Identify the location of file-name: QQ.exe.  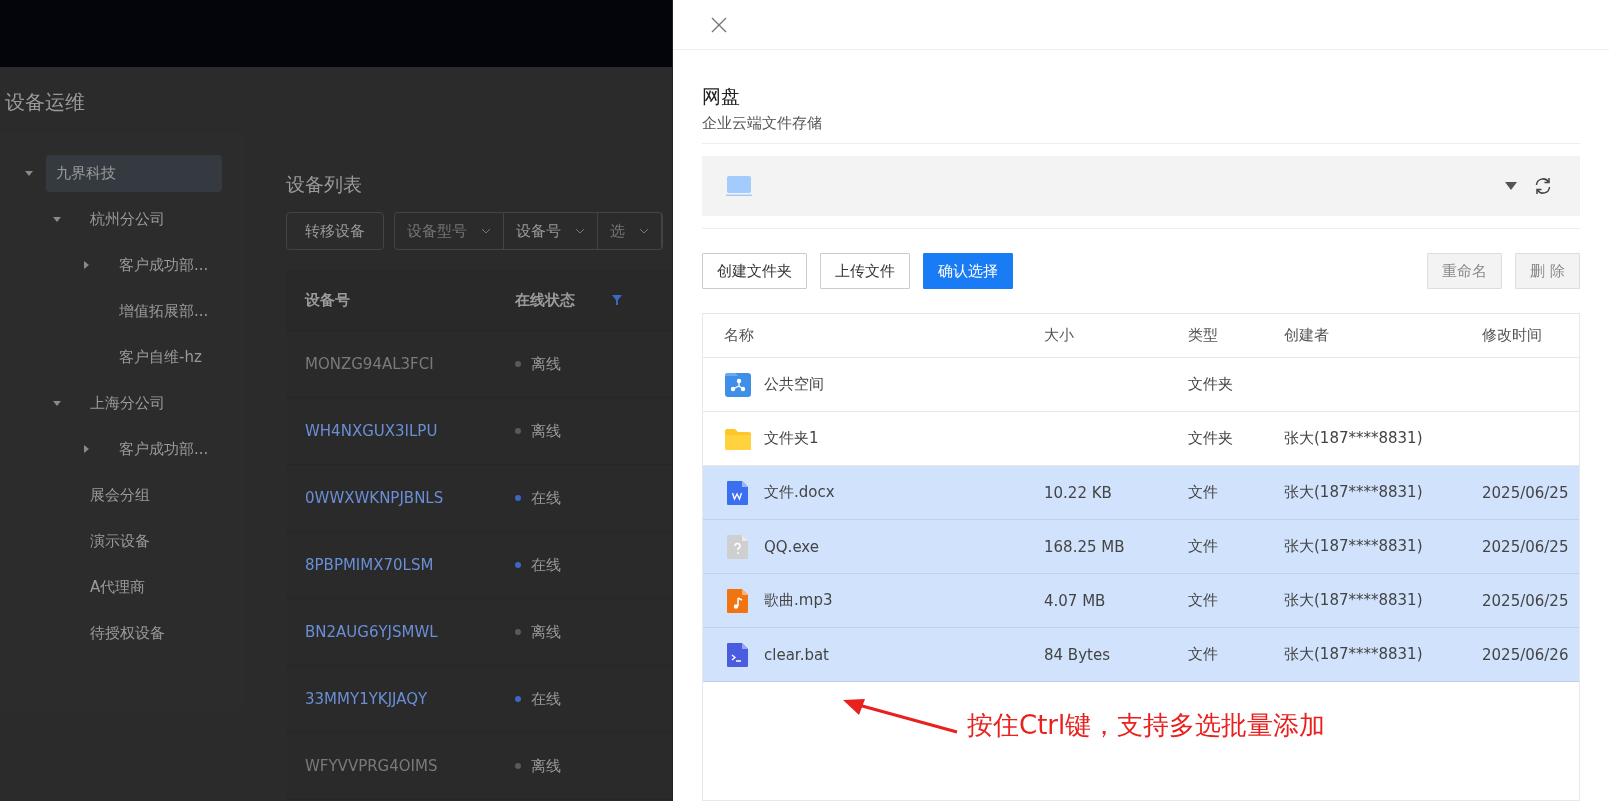
(791, 546).